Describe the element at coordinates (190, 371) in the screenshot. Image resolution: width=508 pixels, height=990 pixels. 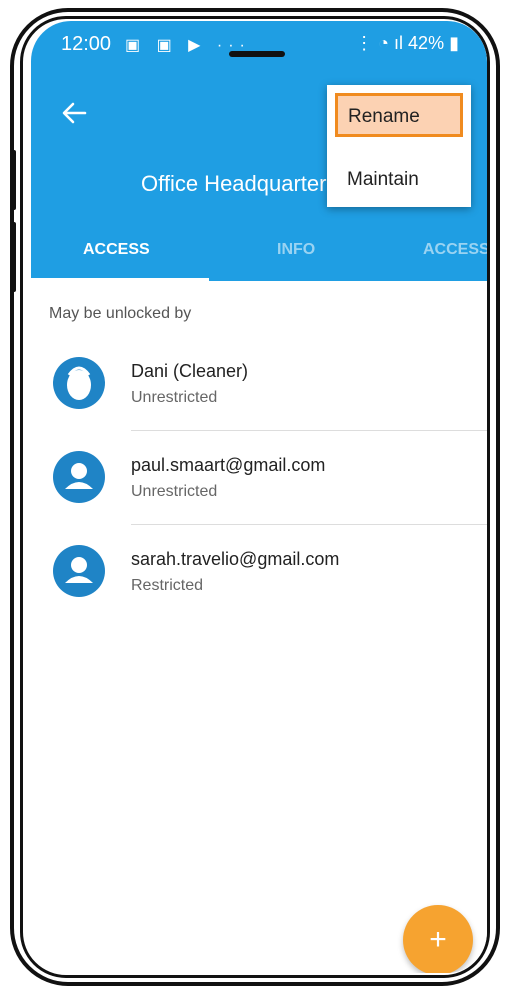
I see `list-item-name: Dani (Cleaner)` at that location.